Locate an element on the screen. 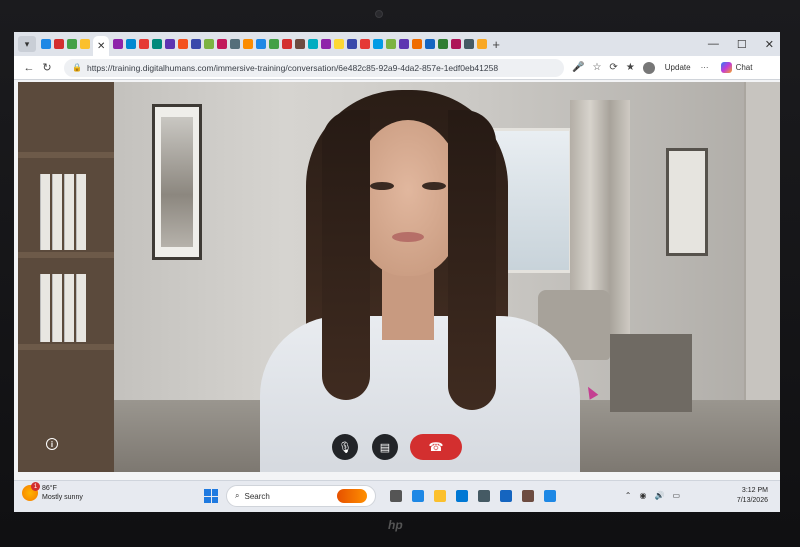 This screenshot has height=547, width=800. wall-painting is located at coordinates (177, 182).